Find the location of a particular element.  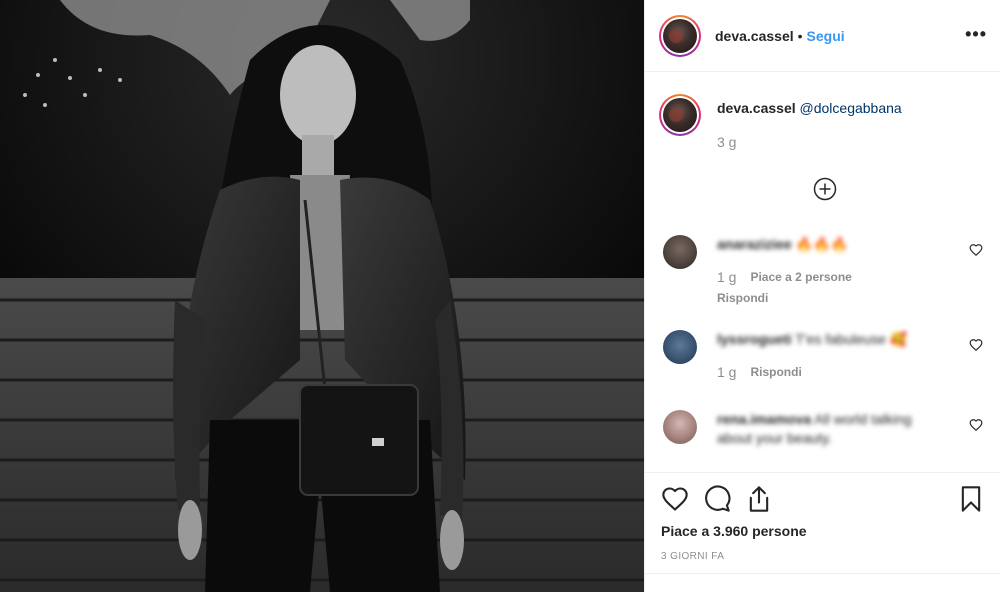

comment-content: lyssrogueti T'es fabuleuse 🥰 is located at coordinates (832, 339).